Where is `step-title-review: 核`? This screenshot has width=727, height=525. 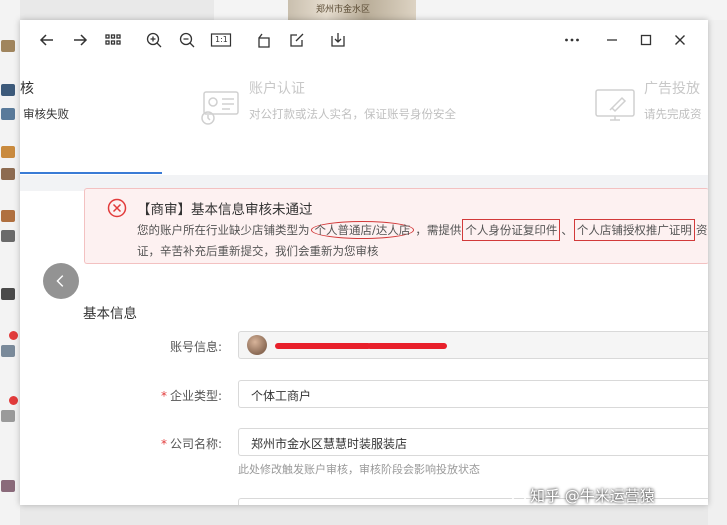 step-title-review: 核 is located at coordinates (27, 89).